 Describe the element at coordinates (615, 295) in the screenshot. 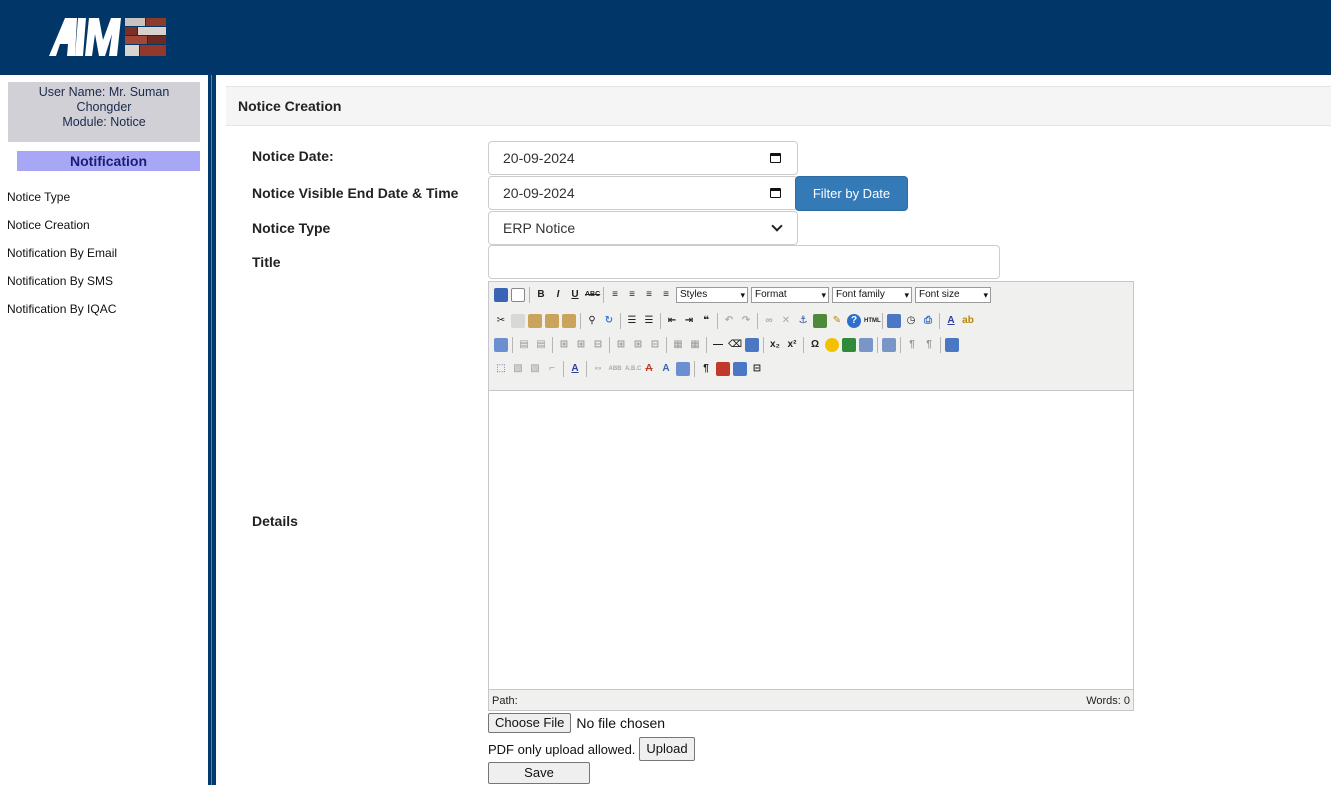

I see `align-left-icon: ≡` at that location.